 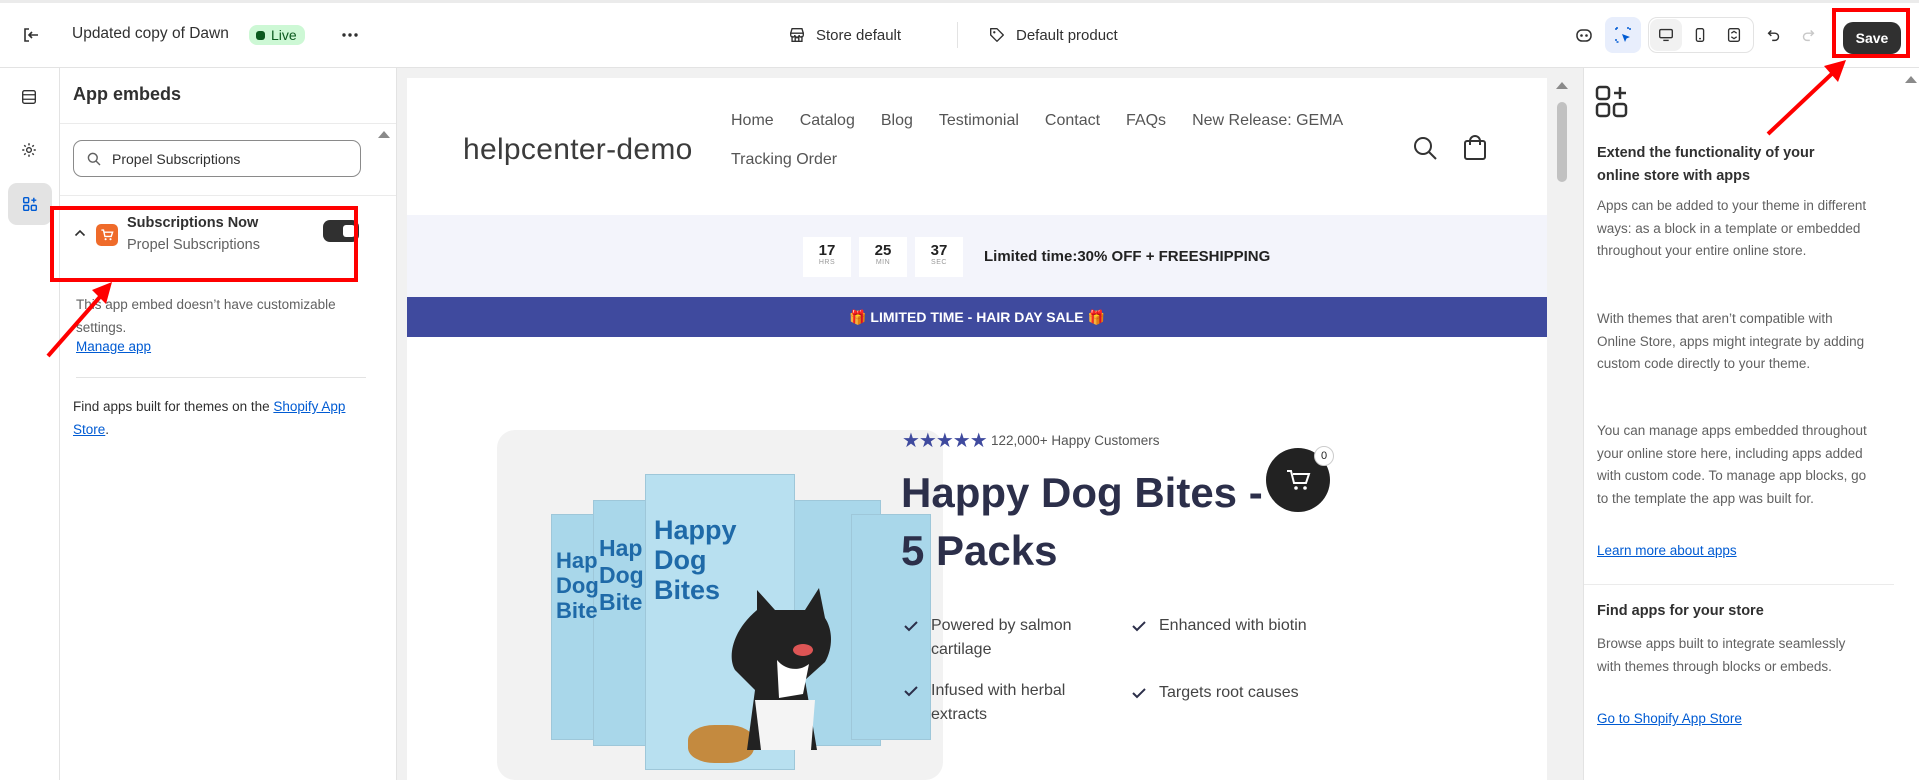 What do you see at coordinates (1001, 637) in the screenshot?
I see `feature-text: Powered by salmon cartilage` at bounding box center [1001, 637].